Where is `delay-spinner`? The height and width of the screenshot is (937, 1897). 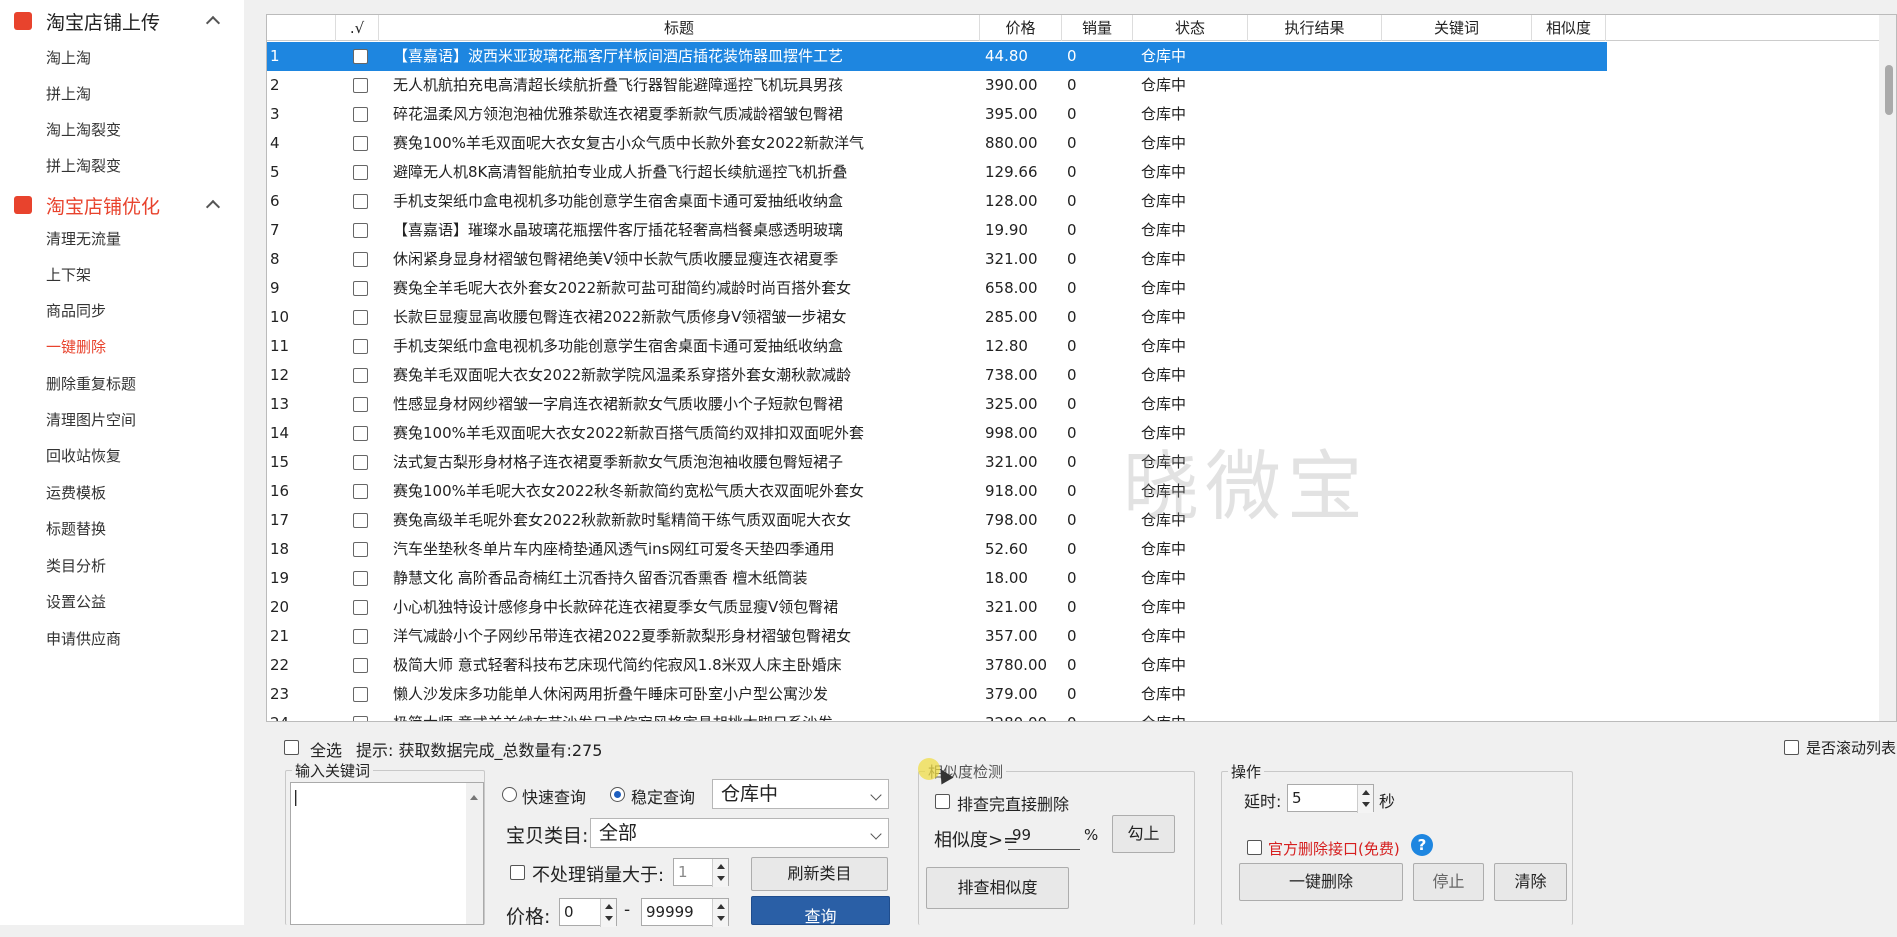 delay-spinner is located at coordinates (1365, 799).